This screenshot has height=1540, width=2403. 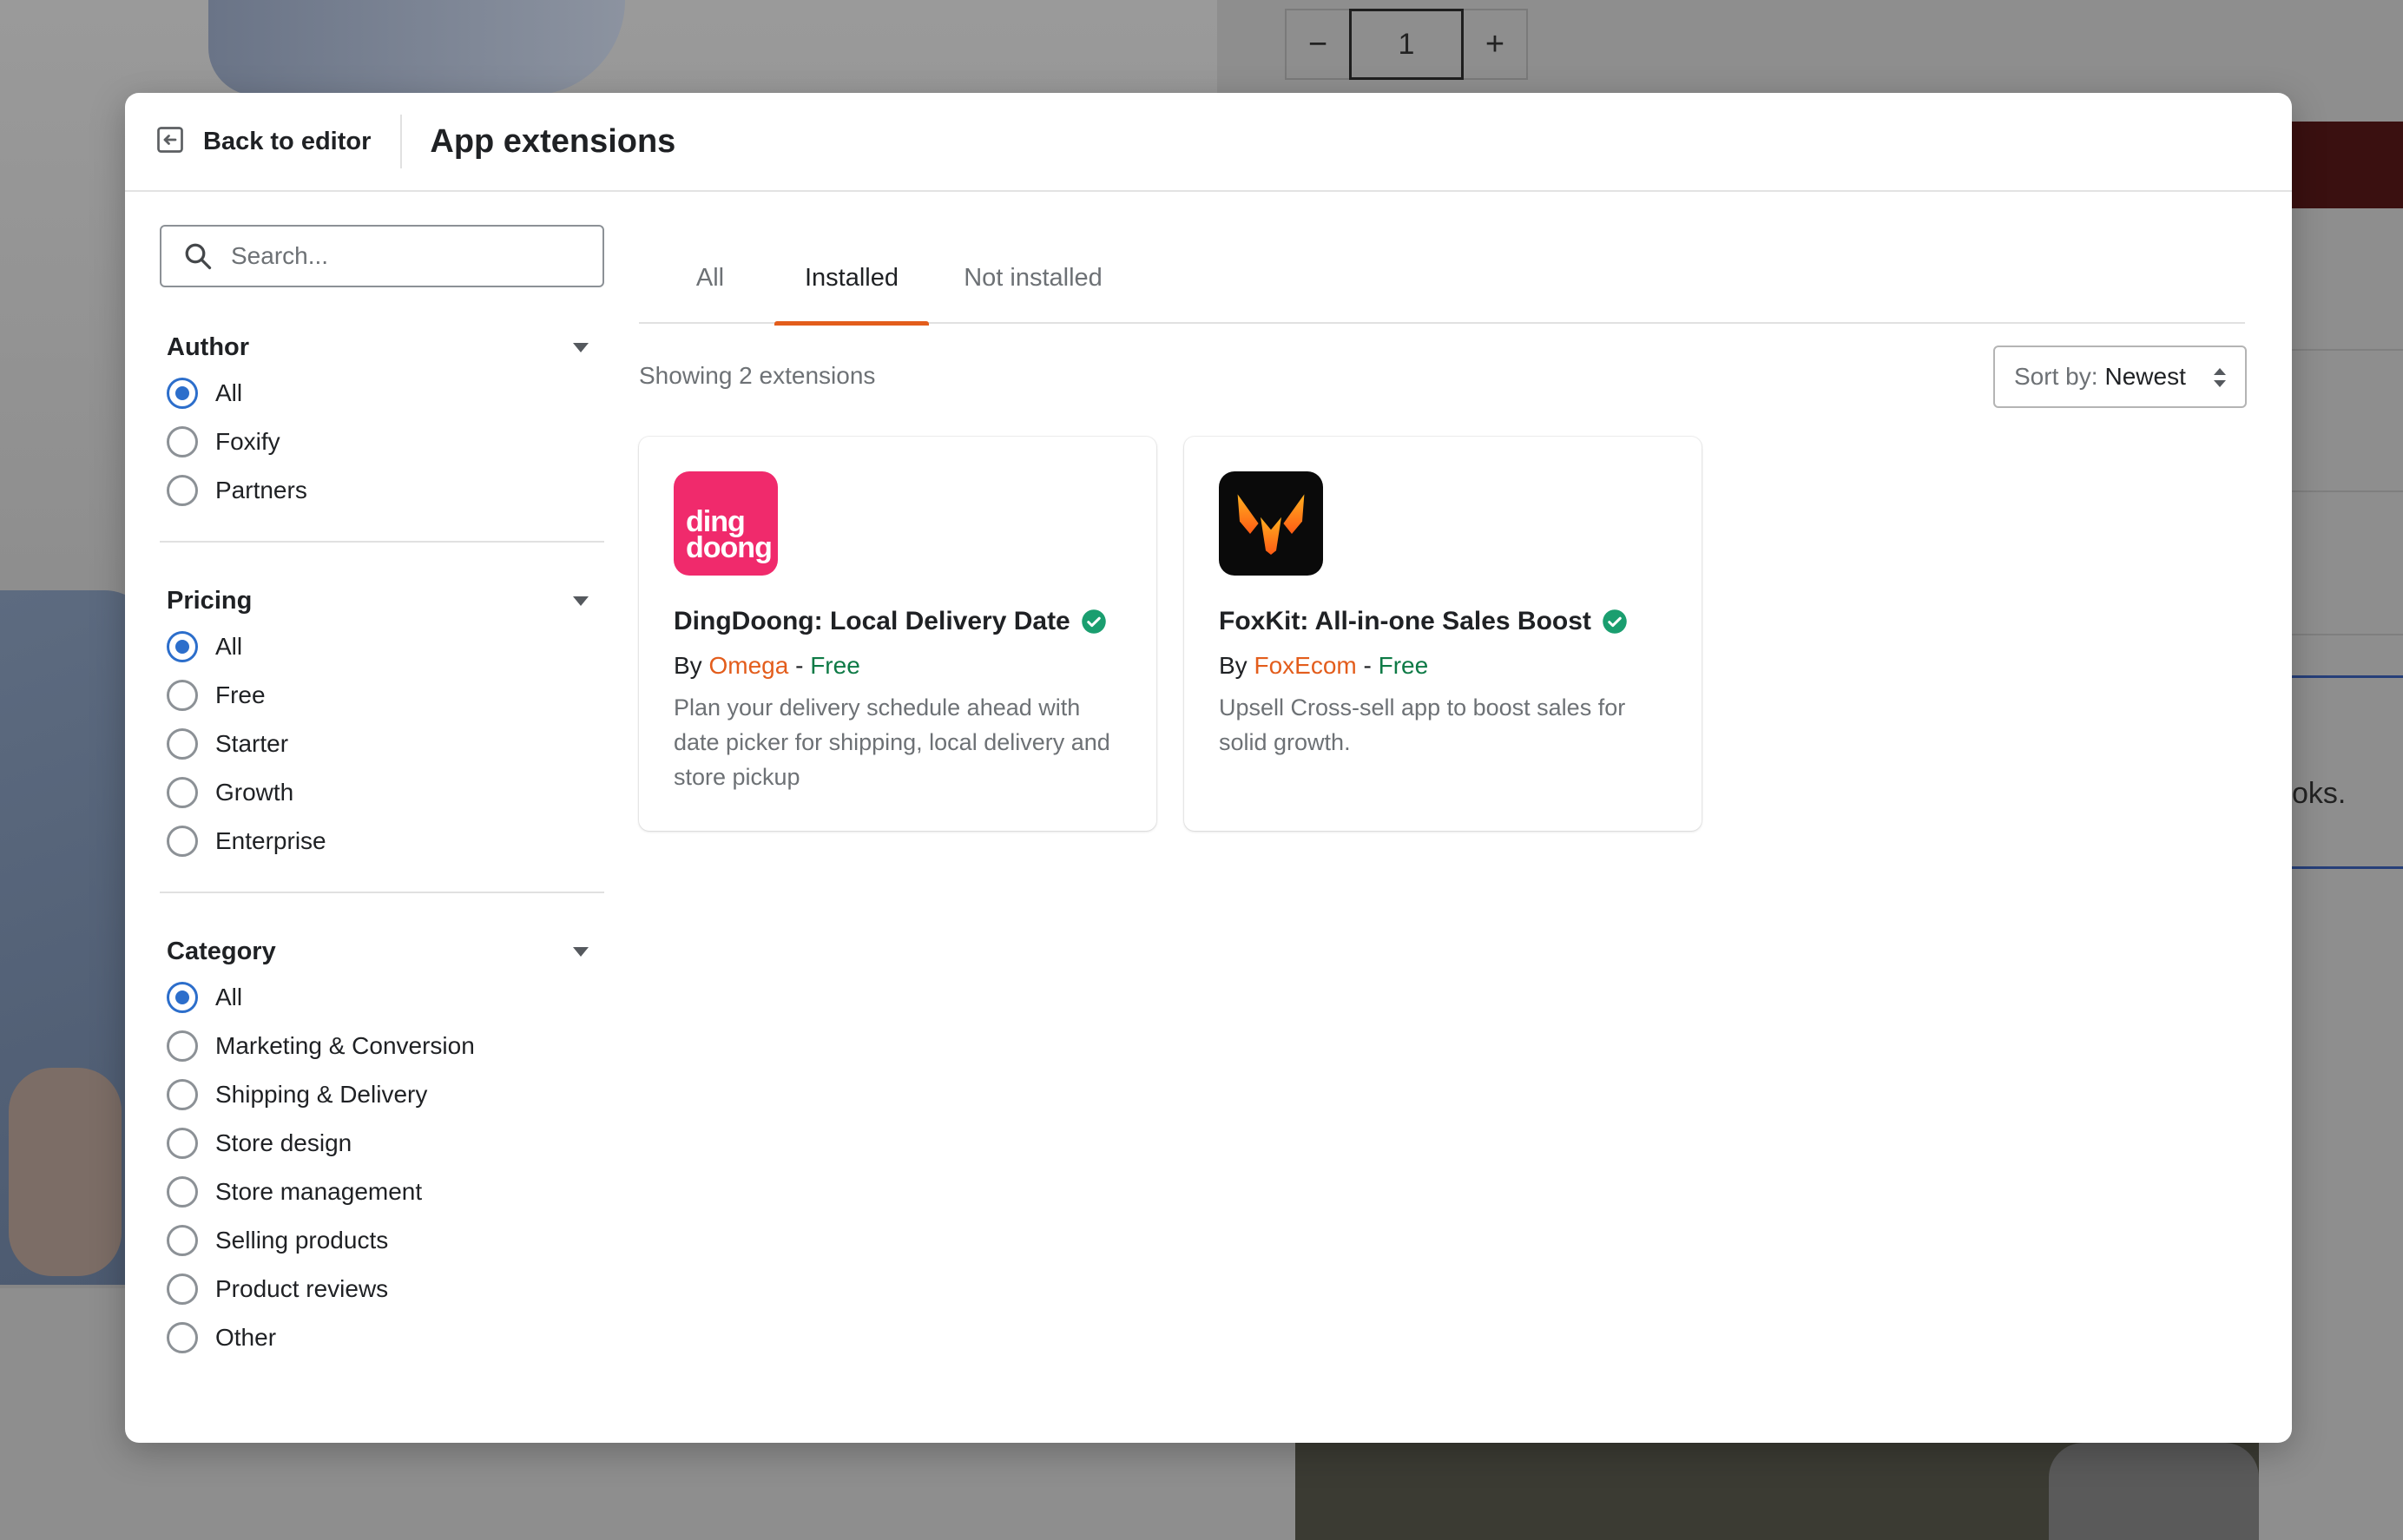 I want to click on verified-check-icon, so click(x=1088, y=622).